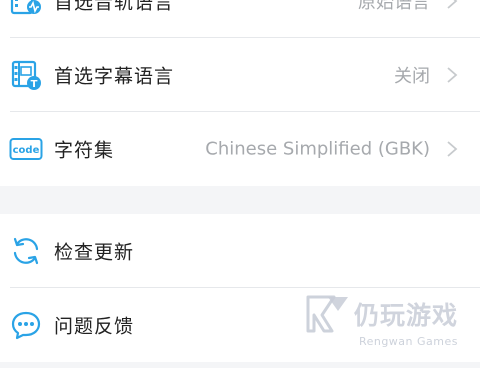 The width and height of the screenshot is (480, 368). What do you see at coordinates (26, 9) in the screenshot?
I see `audio-track-icon` at bounding box center [26, 9].